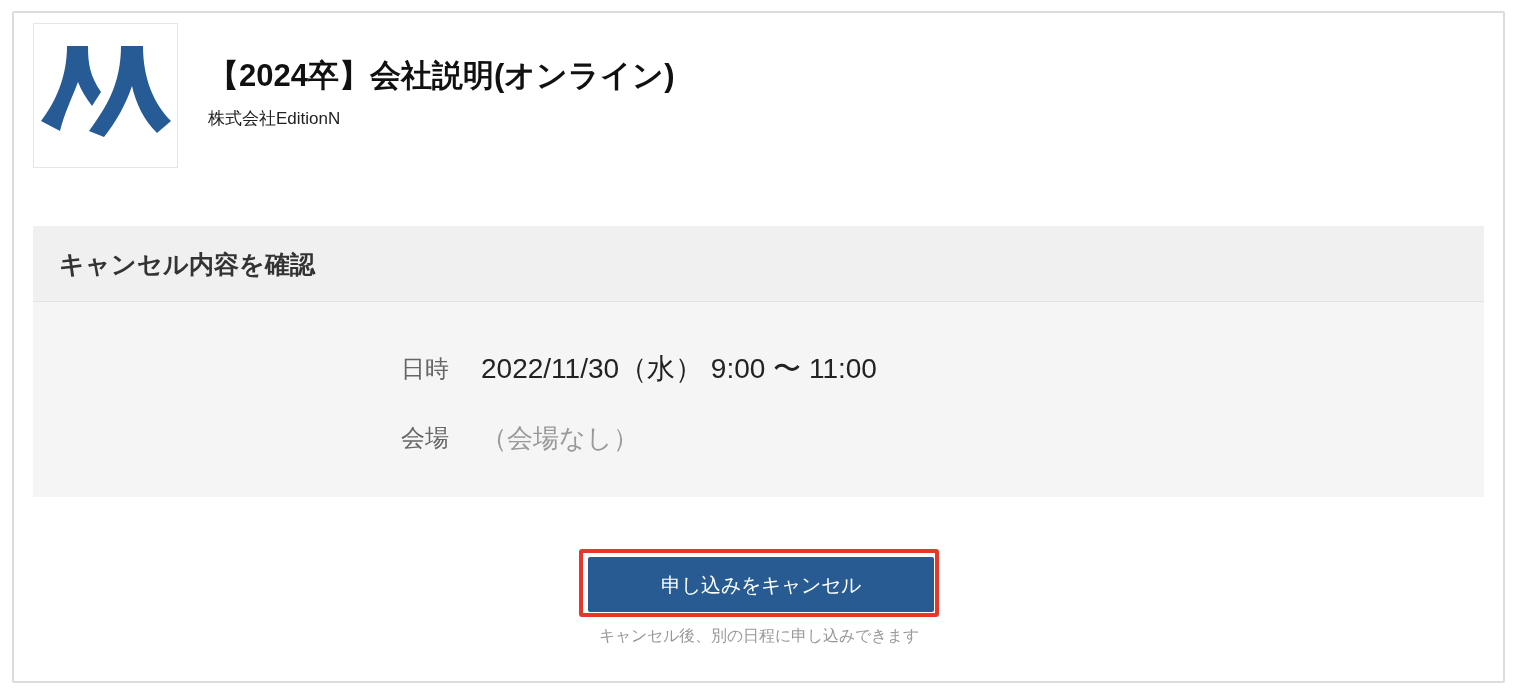 This screenshot has height=694, width=1518. Describe the element at coordinates (679, 368) in the screenshot. I see `field-value: 2022/11/30（水） 9:00 〜 11:00` at that location.